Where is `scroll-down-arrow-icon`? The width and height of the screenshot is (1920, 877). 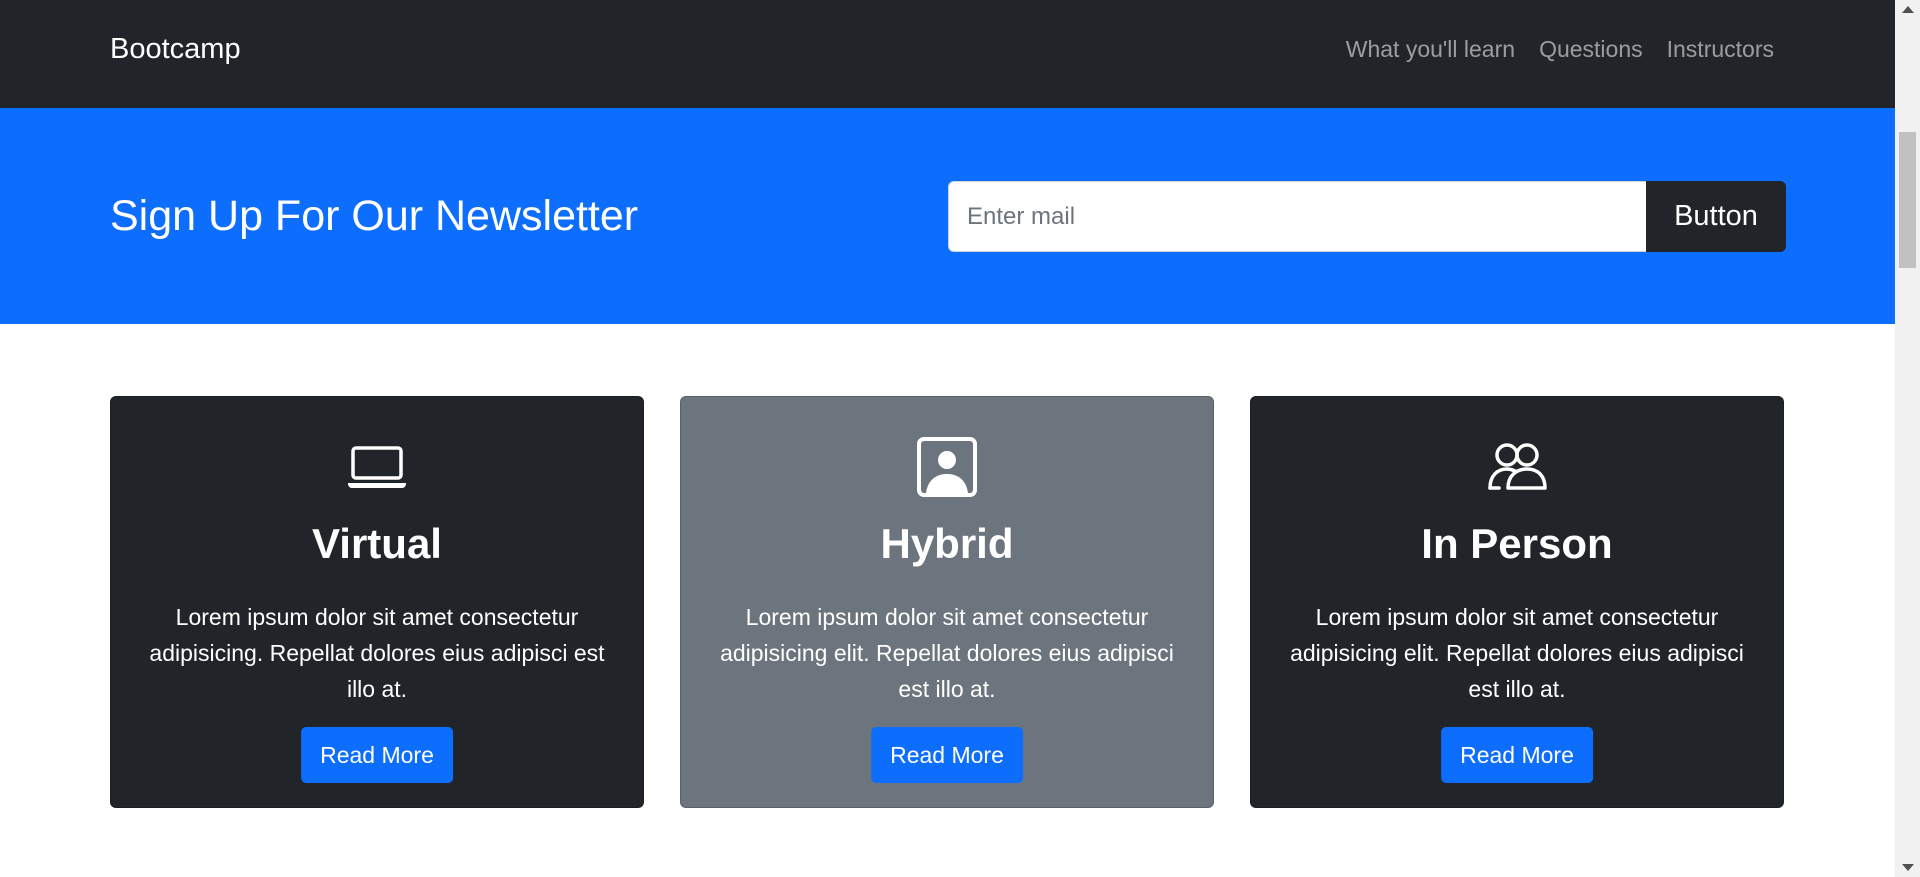
scroll-down-arrow-icon is located at coordinates (1908, 867).